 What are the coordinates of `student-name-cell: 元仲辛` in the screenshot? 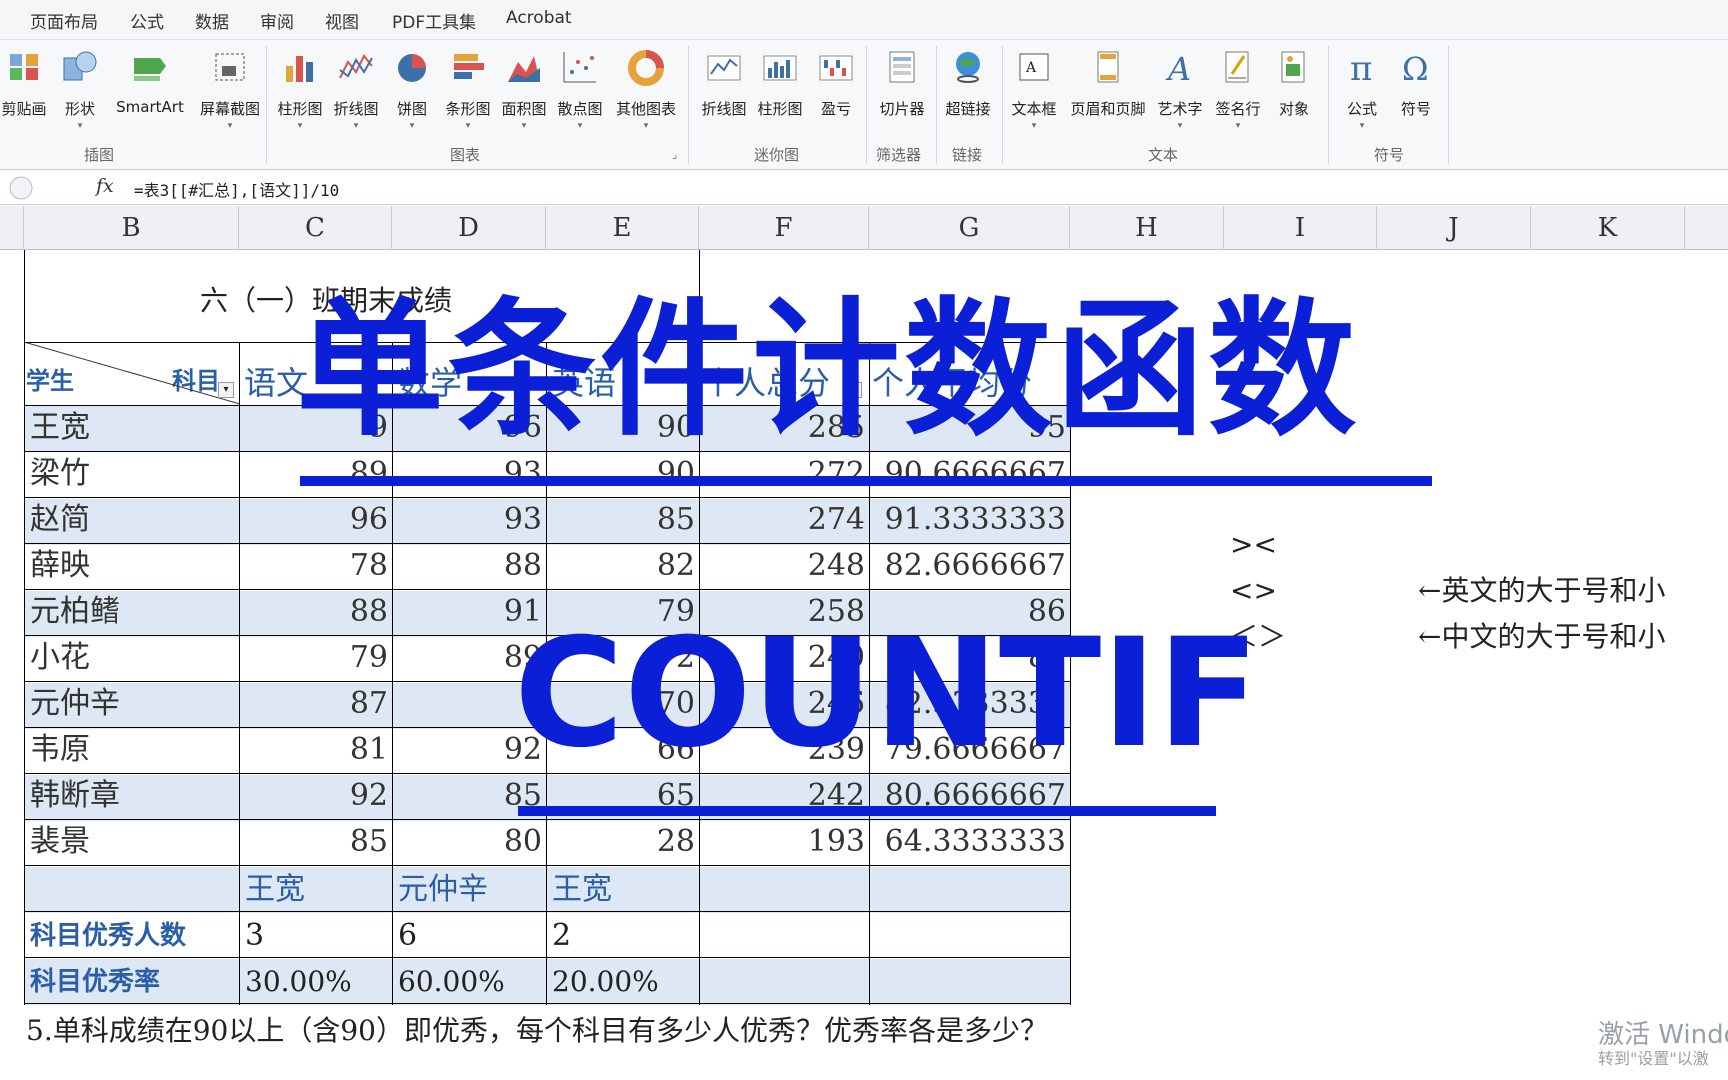 It's located at (131, 704).